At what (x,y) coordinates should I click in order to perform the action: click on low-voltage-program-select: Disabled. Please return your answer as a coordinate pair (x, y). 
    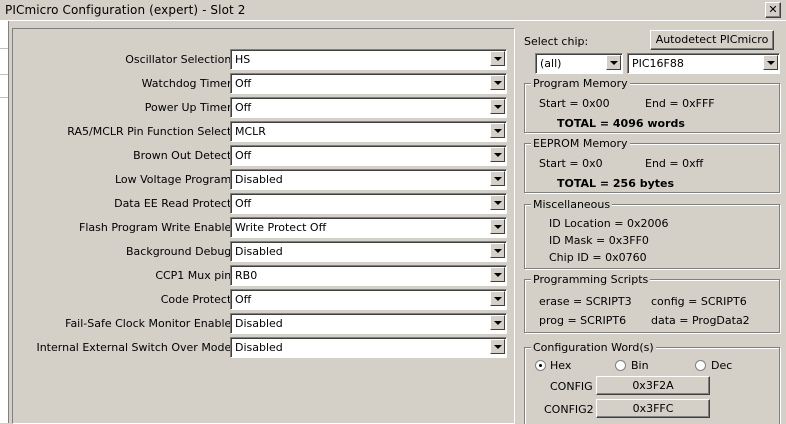
    Looking at the image, I should click on (368, 179).